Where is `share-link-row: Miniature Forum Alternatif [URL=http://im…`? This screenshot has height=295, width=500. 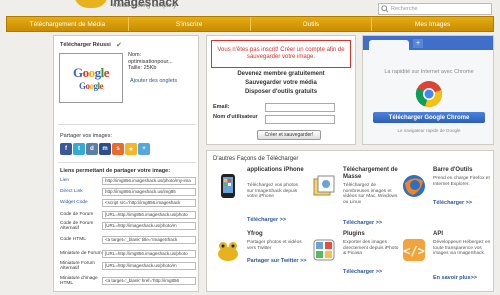 share-link-row: Miniature Forum Alternatif [URL=http://im… is located at coordinates (128, 265).